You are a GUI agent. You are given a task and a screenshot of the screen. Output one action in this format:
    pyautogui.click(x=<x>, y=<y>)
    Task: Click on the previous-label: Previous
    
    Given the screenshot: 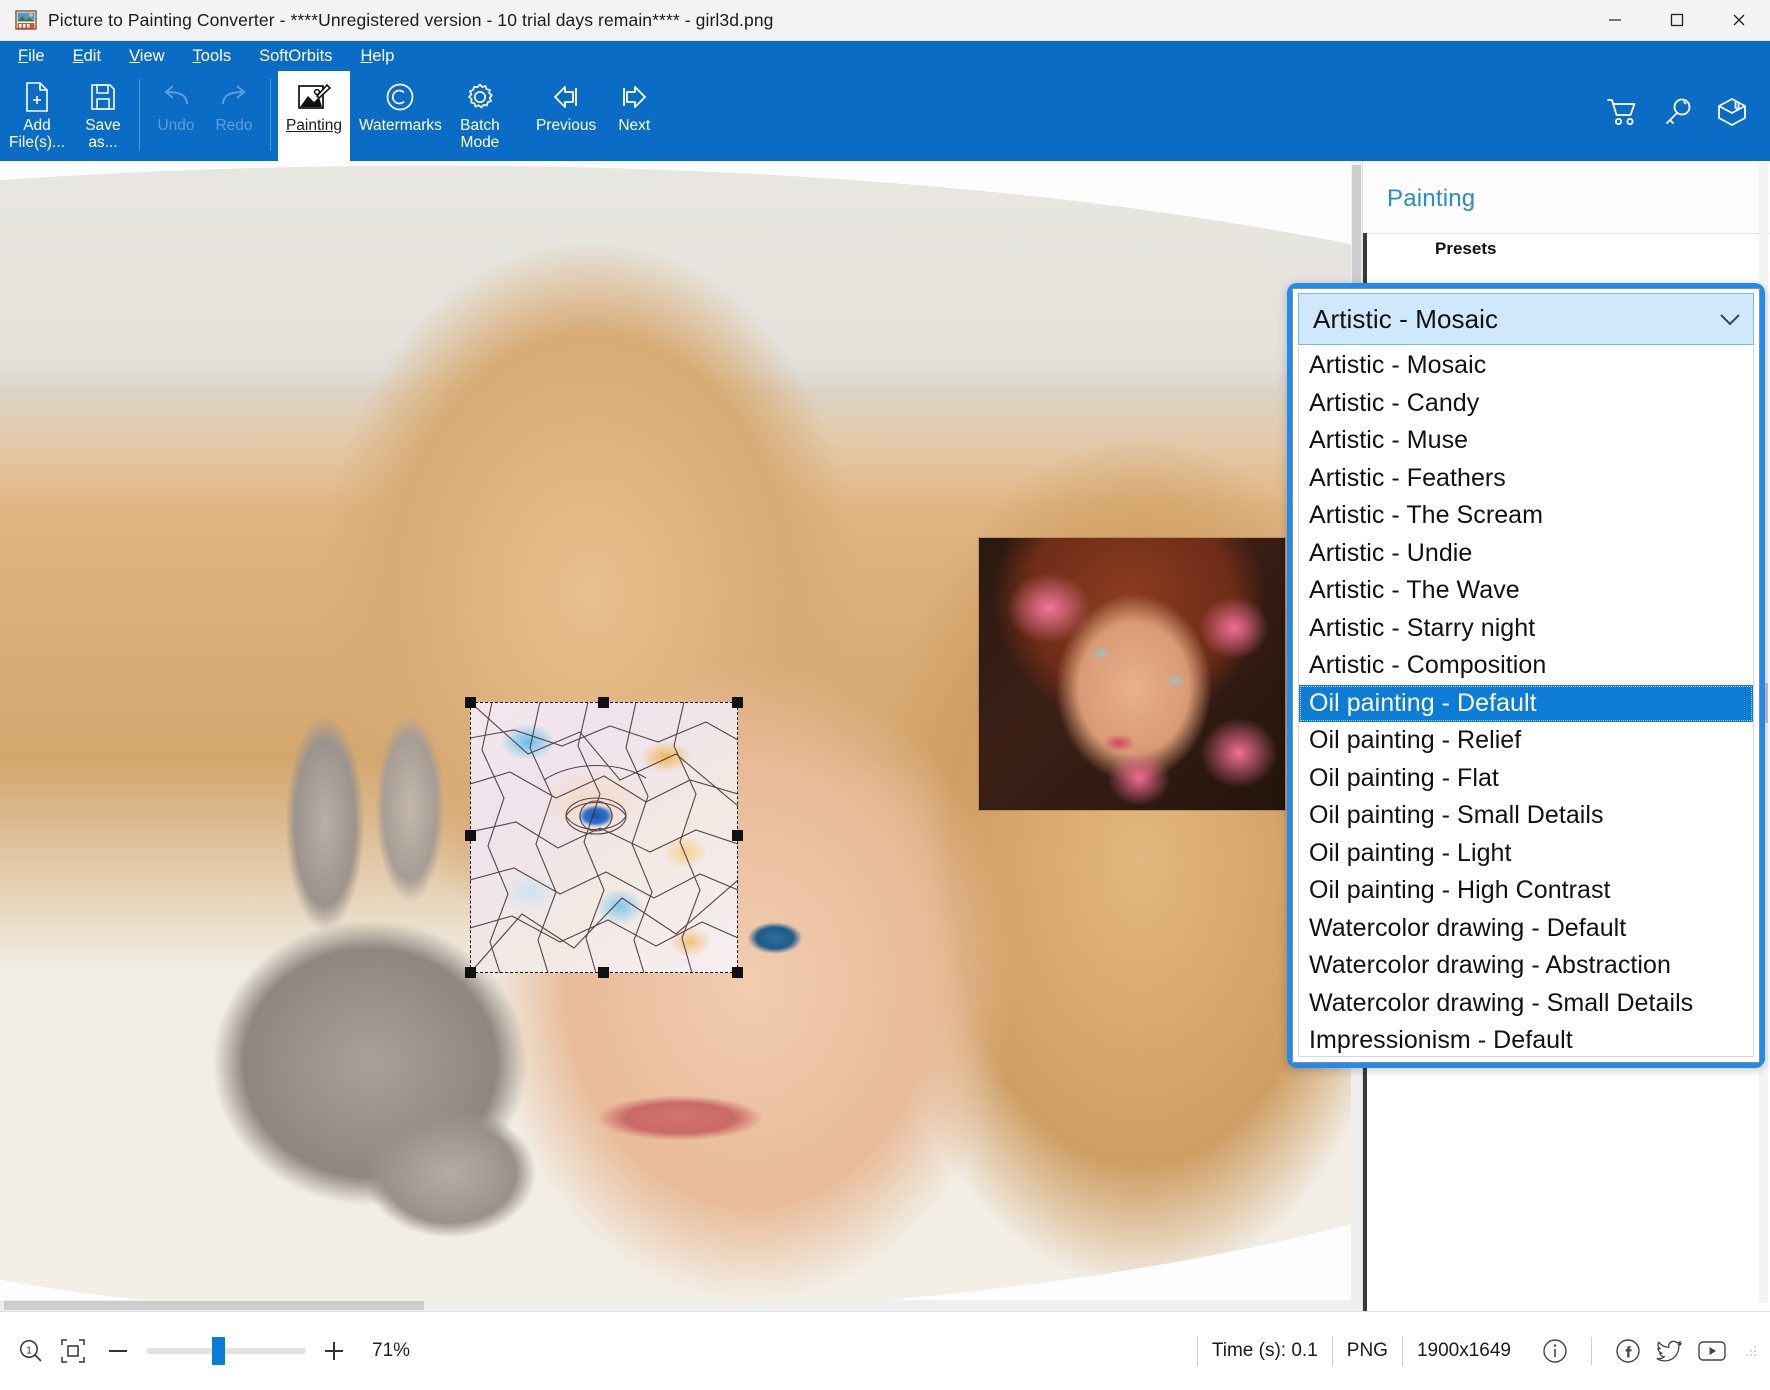 What is the action you would take?
    pyautogui.click(x=566, y=125)
    